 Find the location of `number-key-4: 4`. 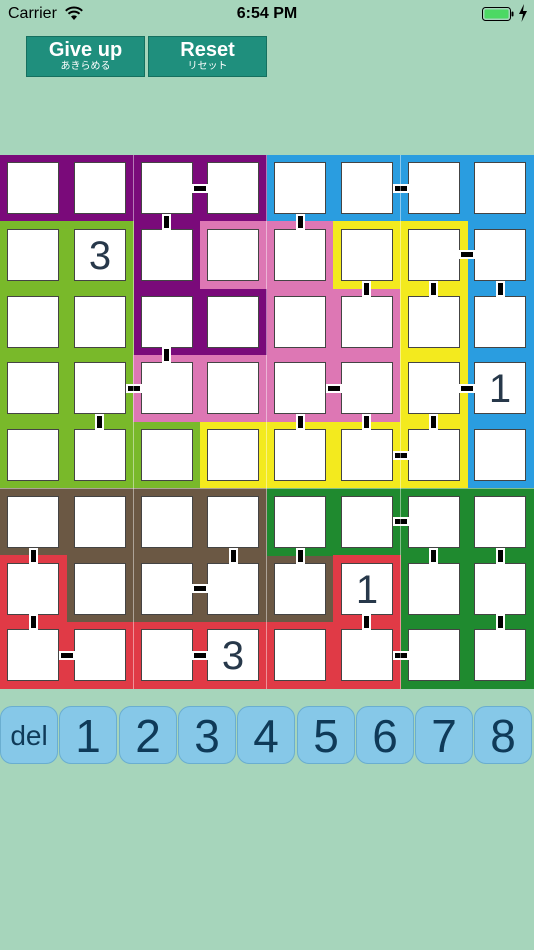

number-key-4: 4 is located at coordinates (266, 735).